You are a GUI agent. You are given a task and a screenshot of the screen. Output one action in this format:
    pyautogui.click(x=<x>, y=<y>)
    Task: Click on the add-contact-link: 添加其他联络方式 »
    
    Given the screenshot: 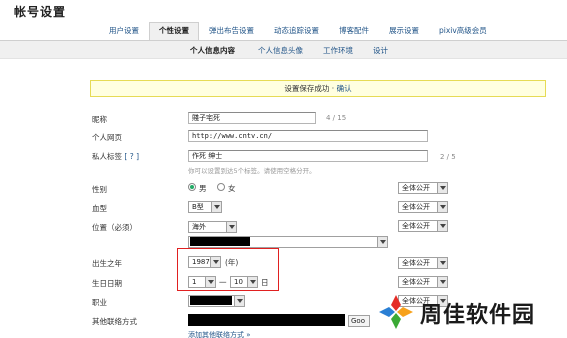 What is the action you would take?
    pyautogui.click(x=219, y=334)
    